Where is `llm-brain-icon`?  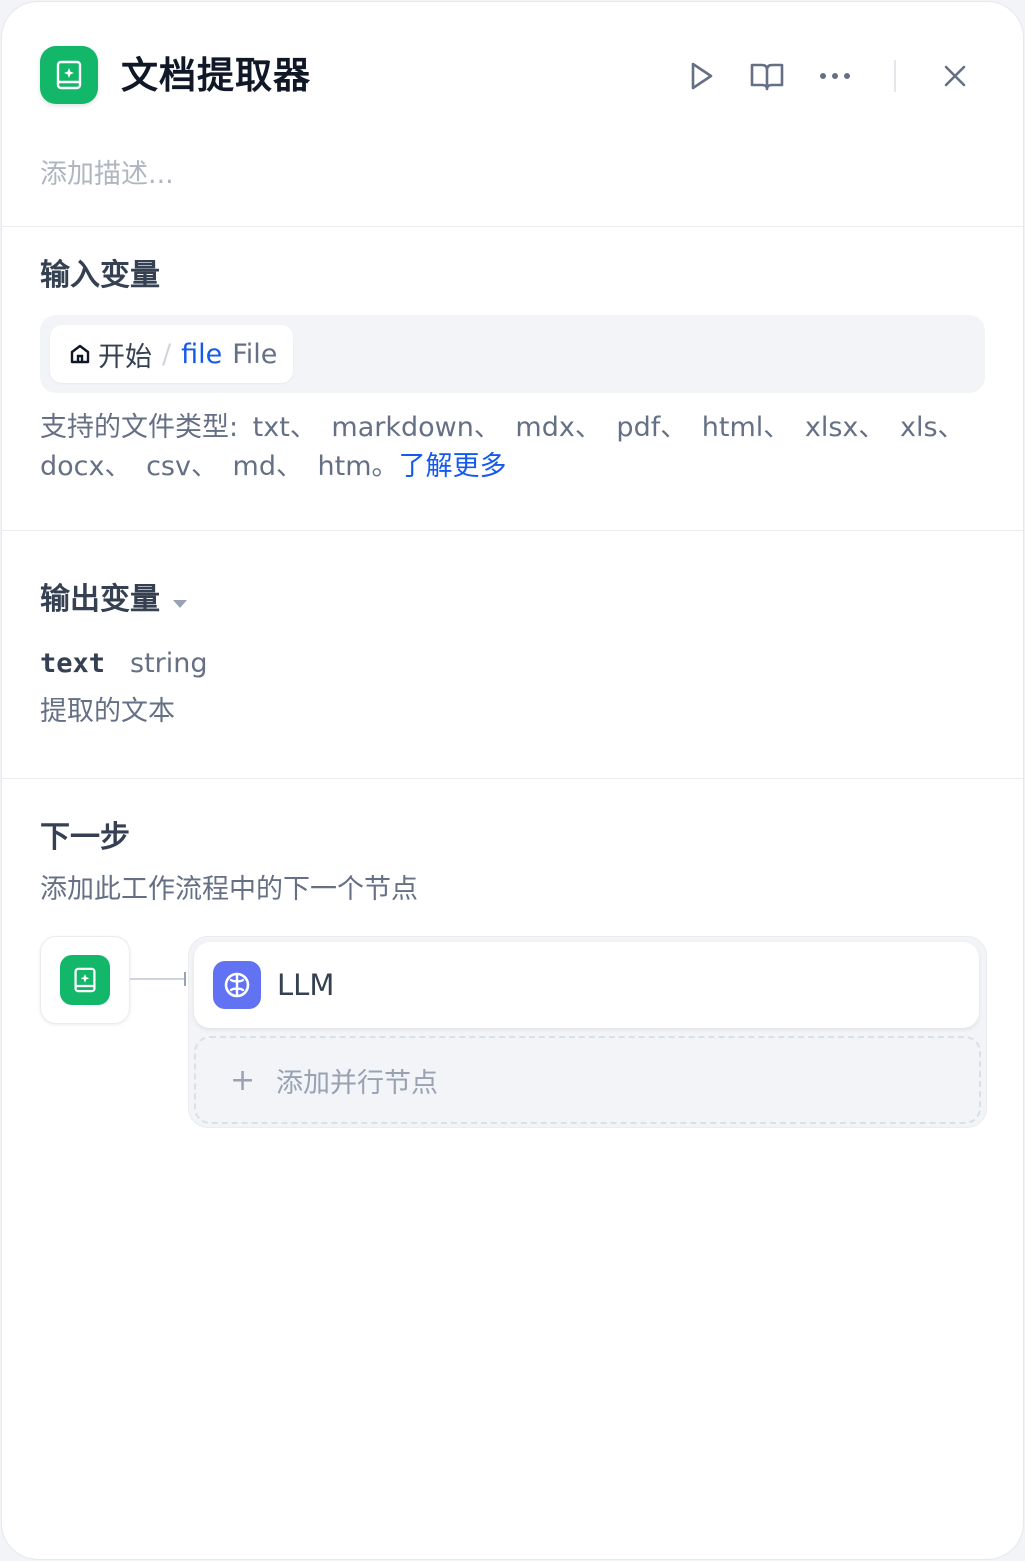
llm-brain-icon is located at coordinates (237, 985).